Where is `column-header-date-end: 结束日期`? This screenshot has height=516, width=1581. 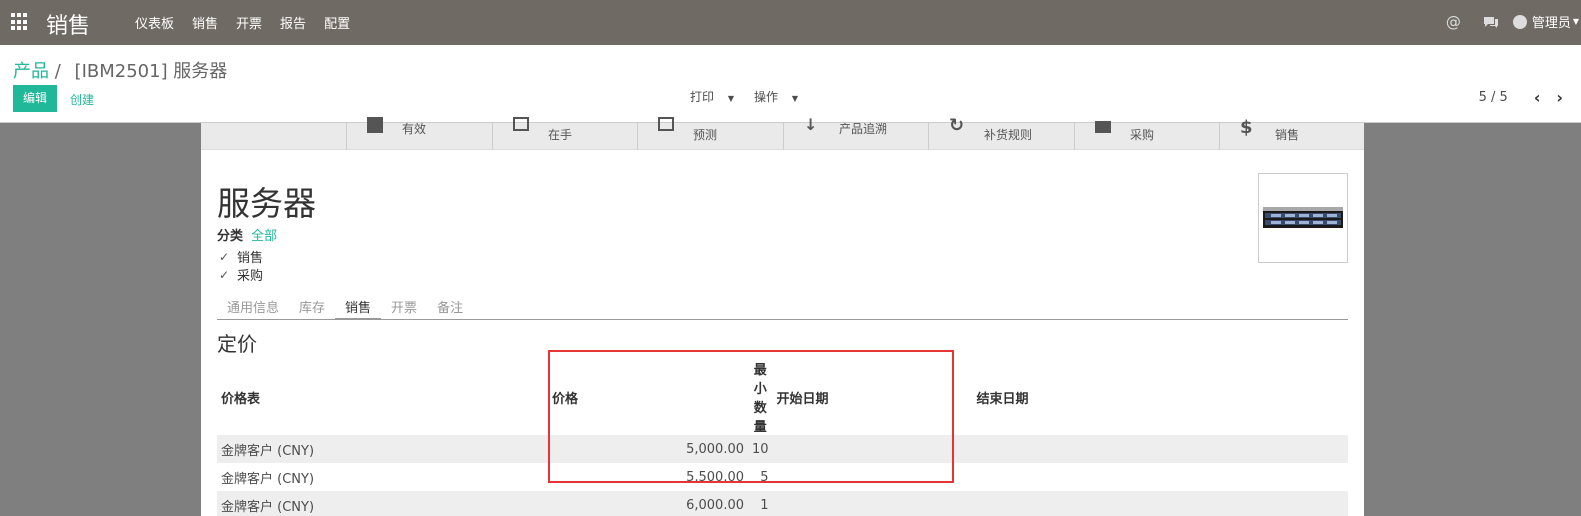
column-header-date-end: 结束日期 is located at coordinates (1160, 397).